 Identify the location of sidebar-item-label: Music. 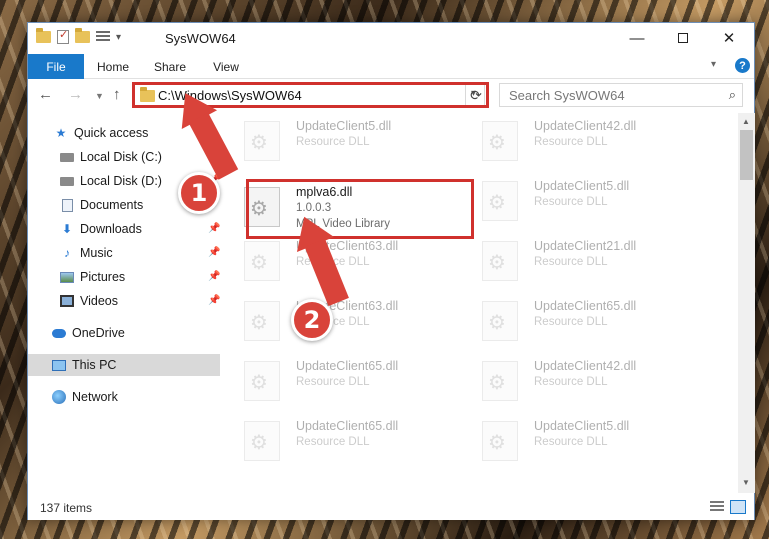
(96, 253).